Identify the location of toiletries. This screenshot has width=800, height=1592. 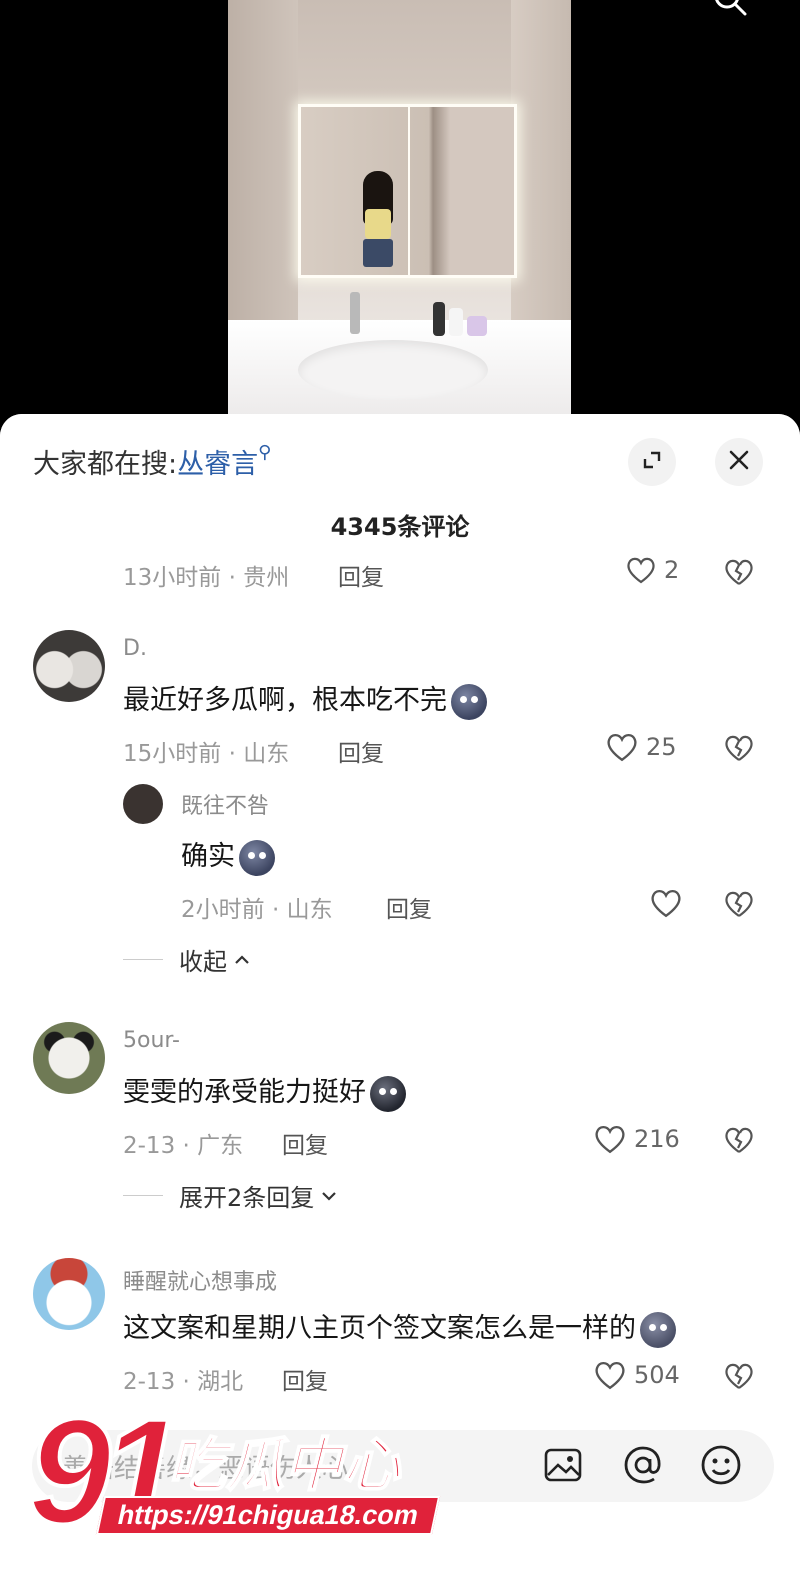
(463, 316).